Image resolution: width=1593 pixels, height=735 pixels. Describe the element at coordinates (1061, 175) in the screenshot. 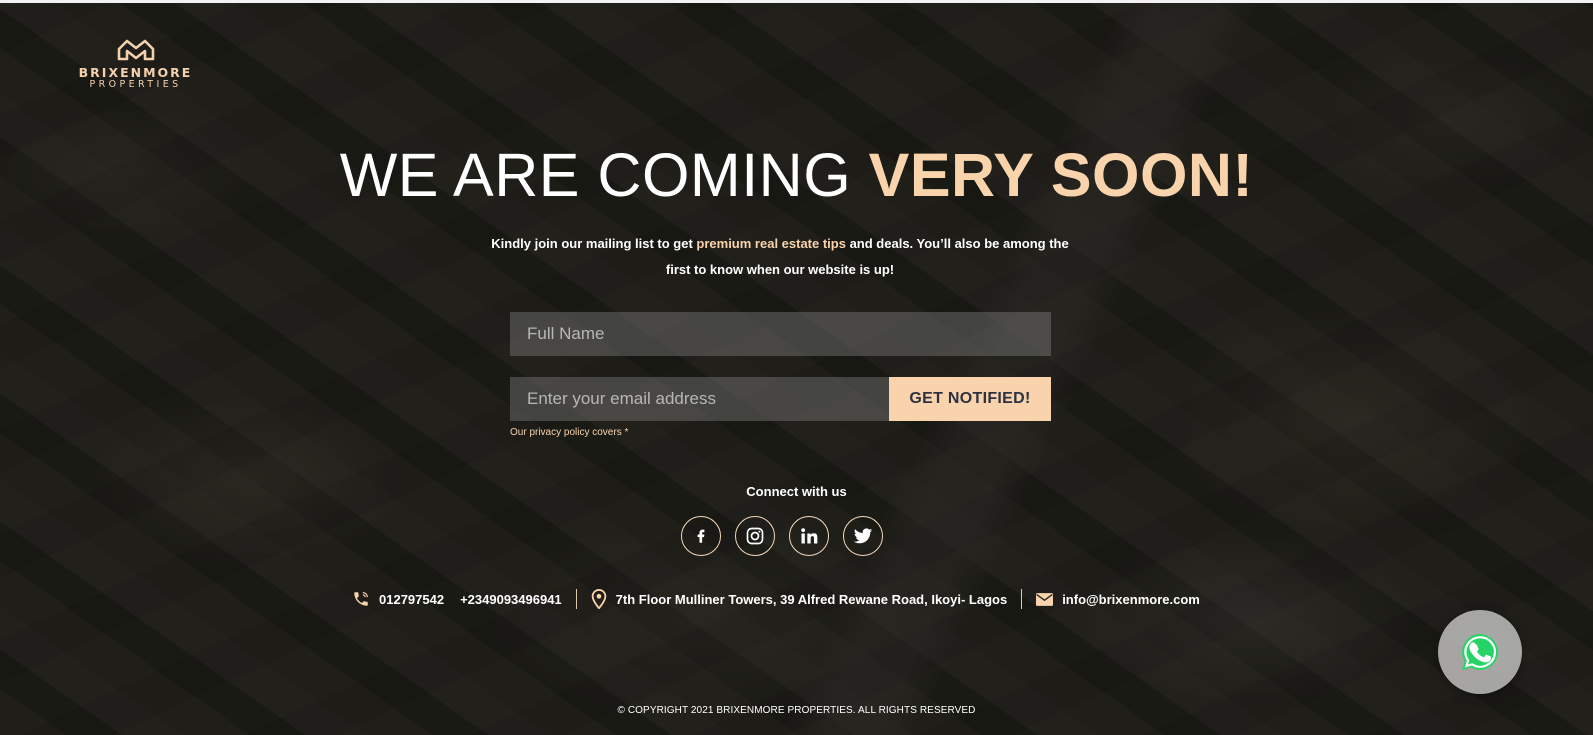

I see `headline-accent: VERY SOON!` at that location.